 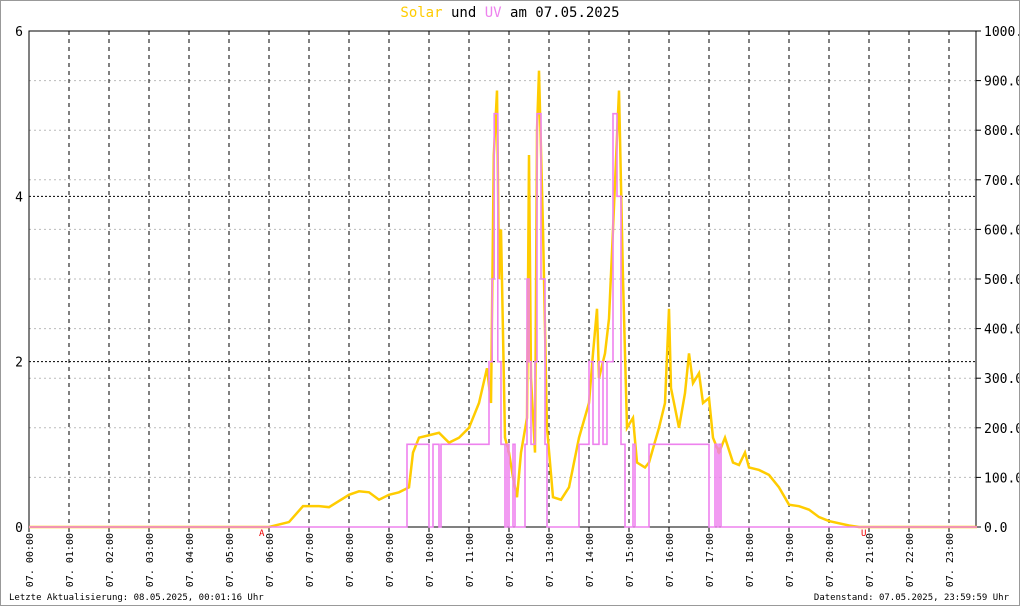 What do you see at coordinates (262, 534) in the screenshot?
I see `sunrise-marker: A` at bounding box center [262, 534].